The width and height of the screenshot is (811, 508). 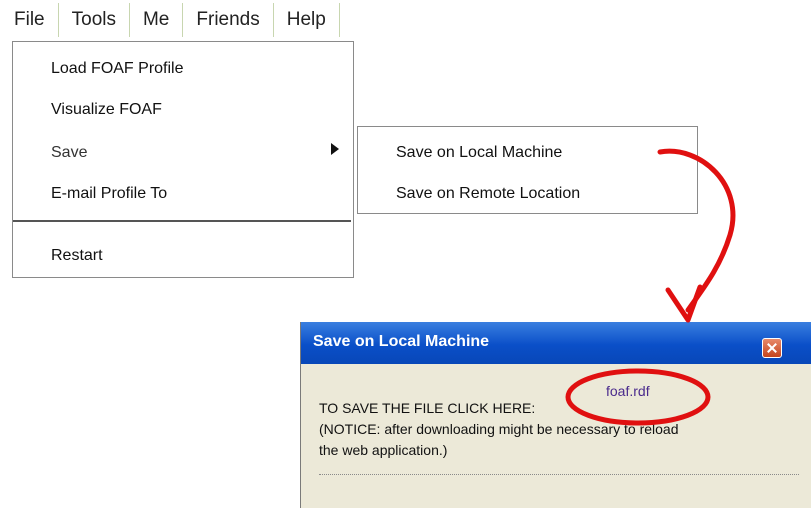 I want to click on menu-item-load-foaf-profile: Load FOAF Profile, so click(x=117, y=69).